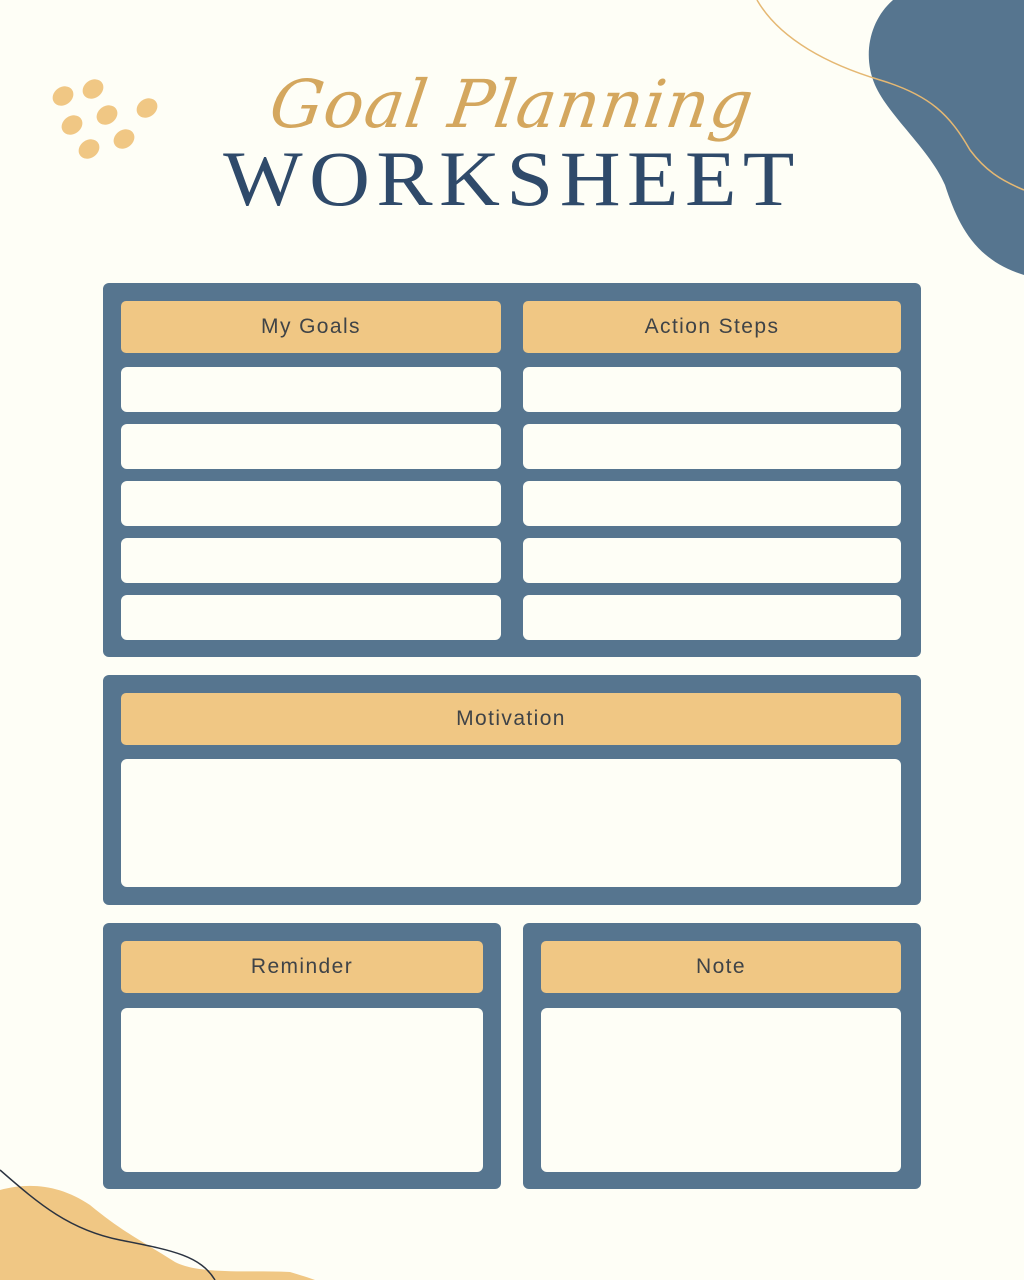  I want to click on note-body, so click(721, 1090).